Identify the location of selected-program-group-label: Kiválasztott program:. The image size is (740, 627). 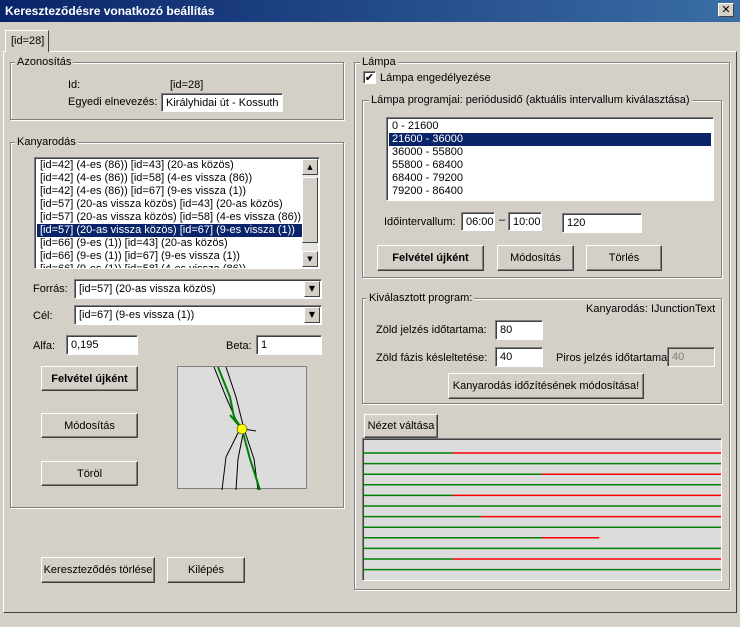
(421, 298).